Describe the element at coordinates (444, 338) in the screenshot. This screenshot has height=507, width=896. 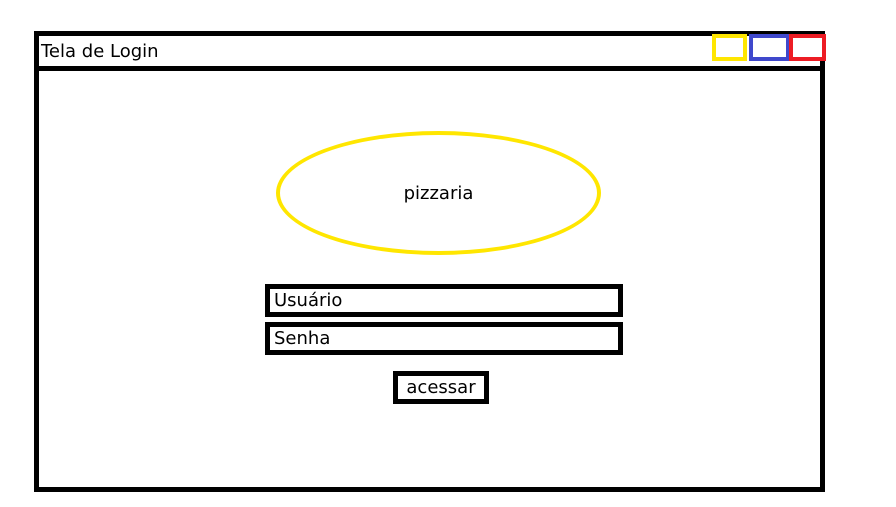
I see `password-input` at that location.